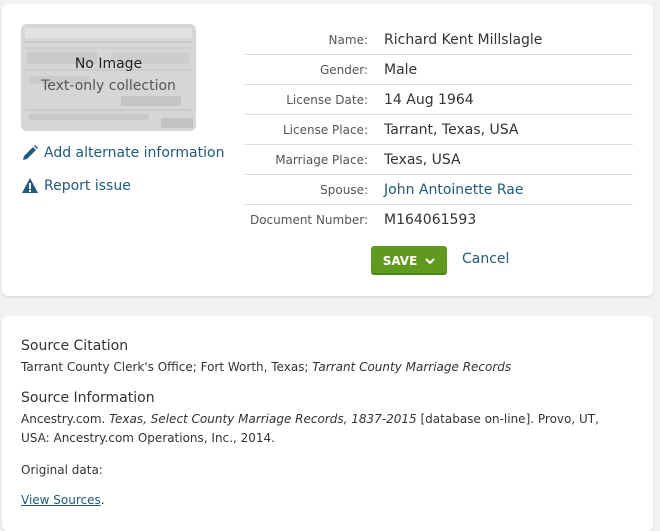 The width and height of the screenshot is (660, 531). I want to click on save-button-label: SAVE, so click(400, 260).